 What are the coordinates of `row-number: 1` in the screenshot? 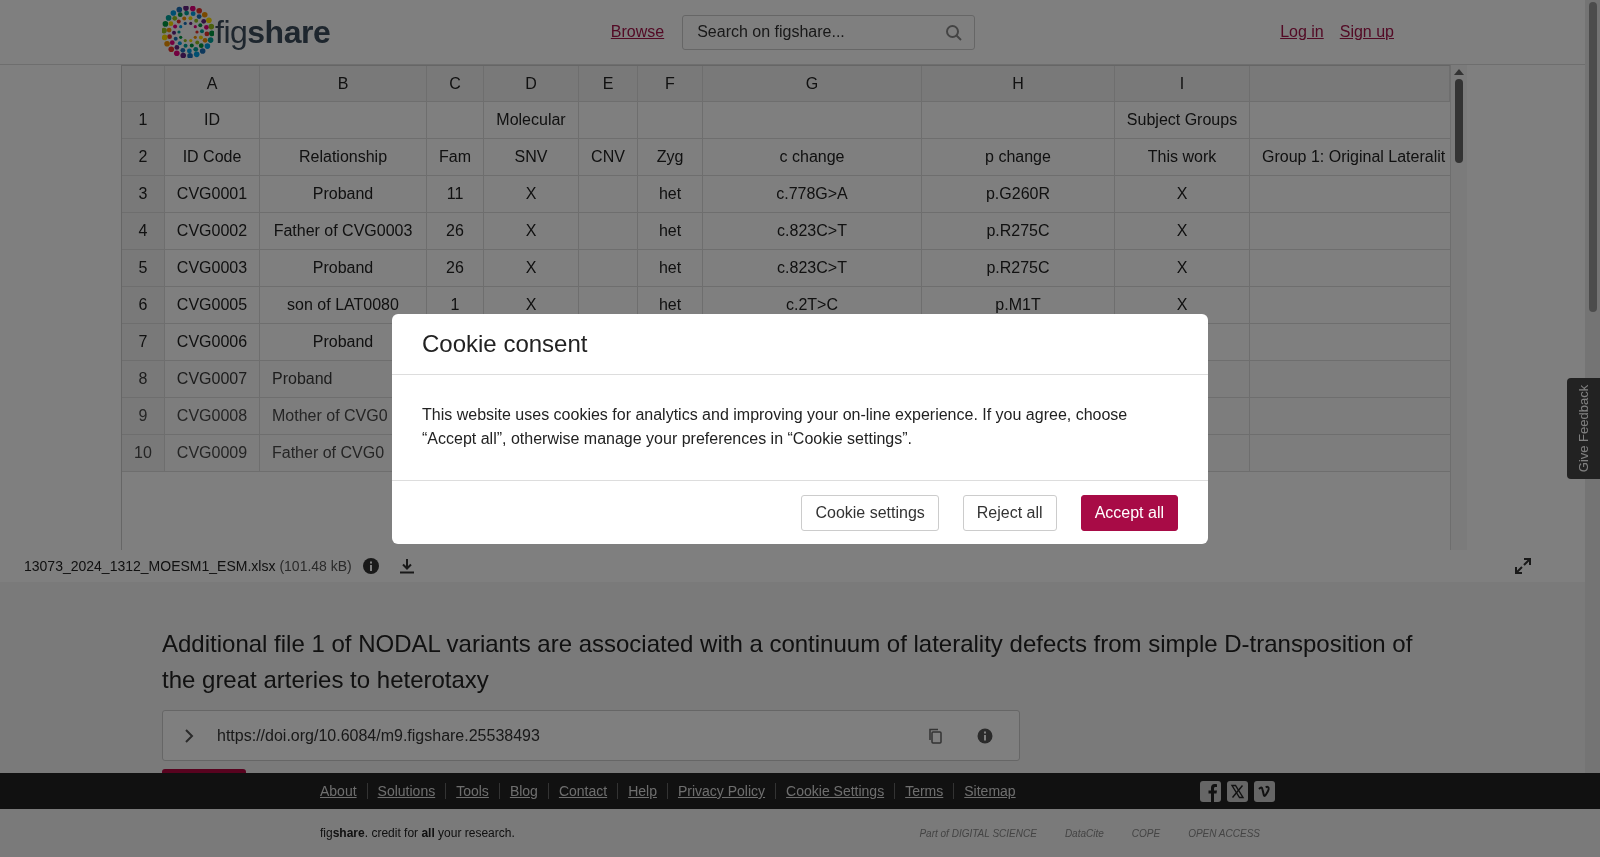 It's located at (143, 120).